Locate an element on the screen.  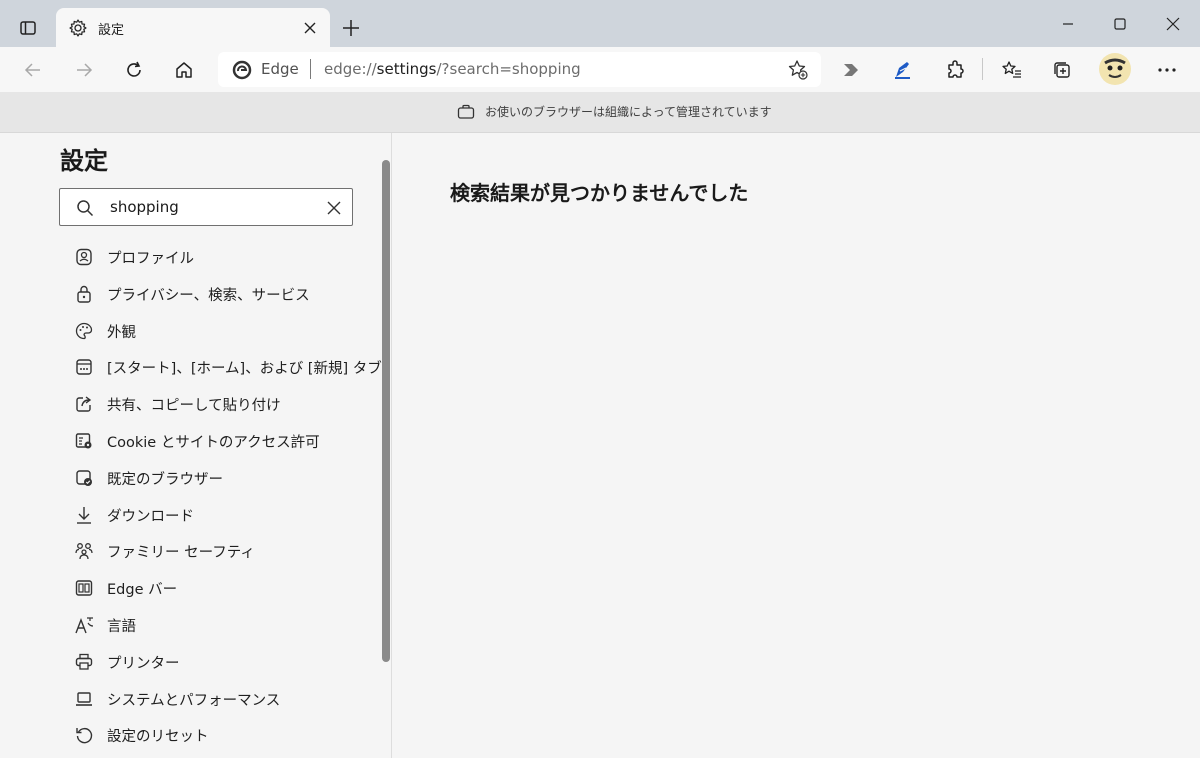
new-tab-button is located at coordinates (351, 28).